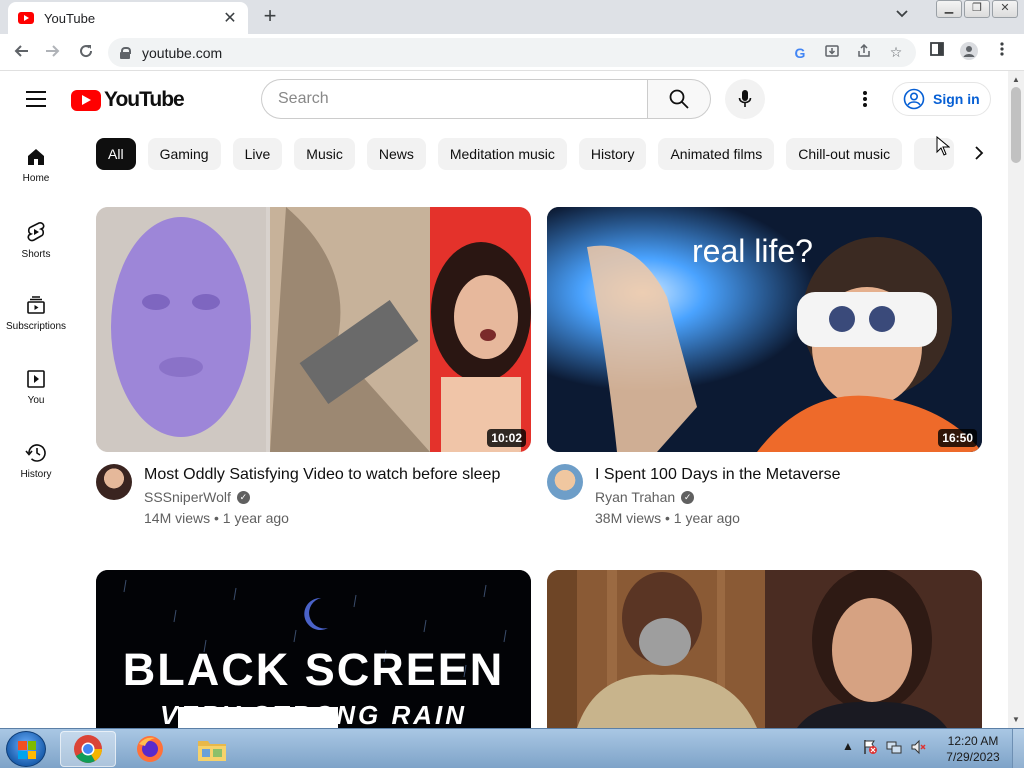  I want to click on restore-button: ❐, so click(977, 9).